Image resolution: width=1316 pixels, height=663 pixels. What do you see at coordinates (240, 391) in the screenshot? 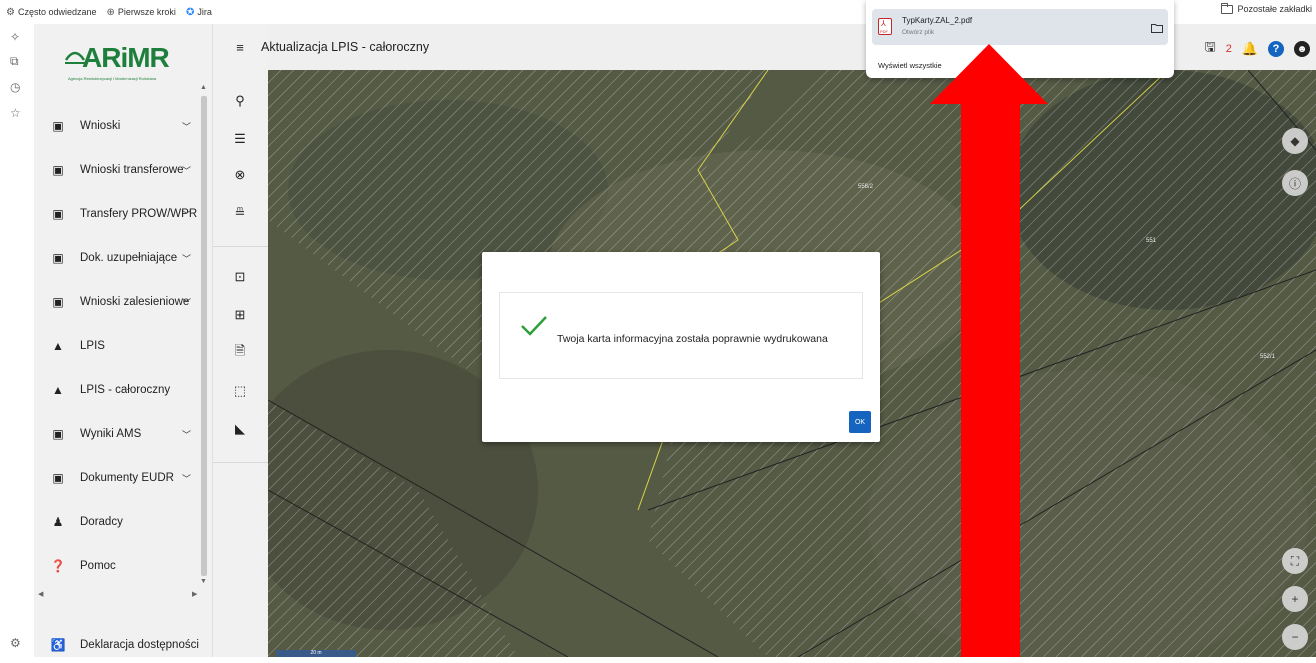
I see `bounding-box-icon: ⬚` at bounding box center [240, 391].